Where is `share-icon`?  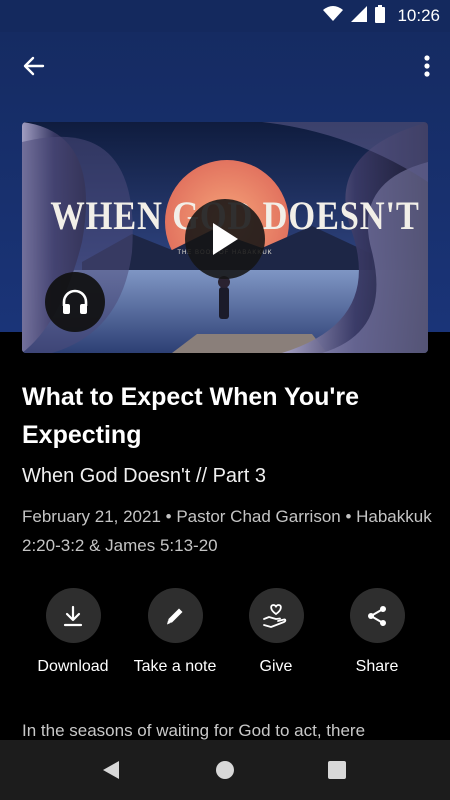
share-icon is located at coordinates (377, 615).